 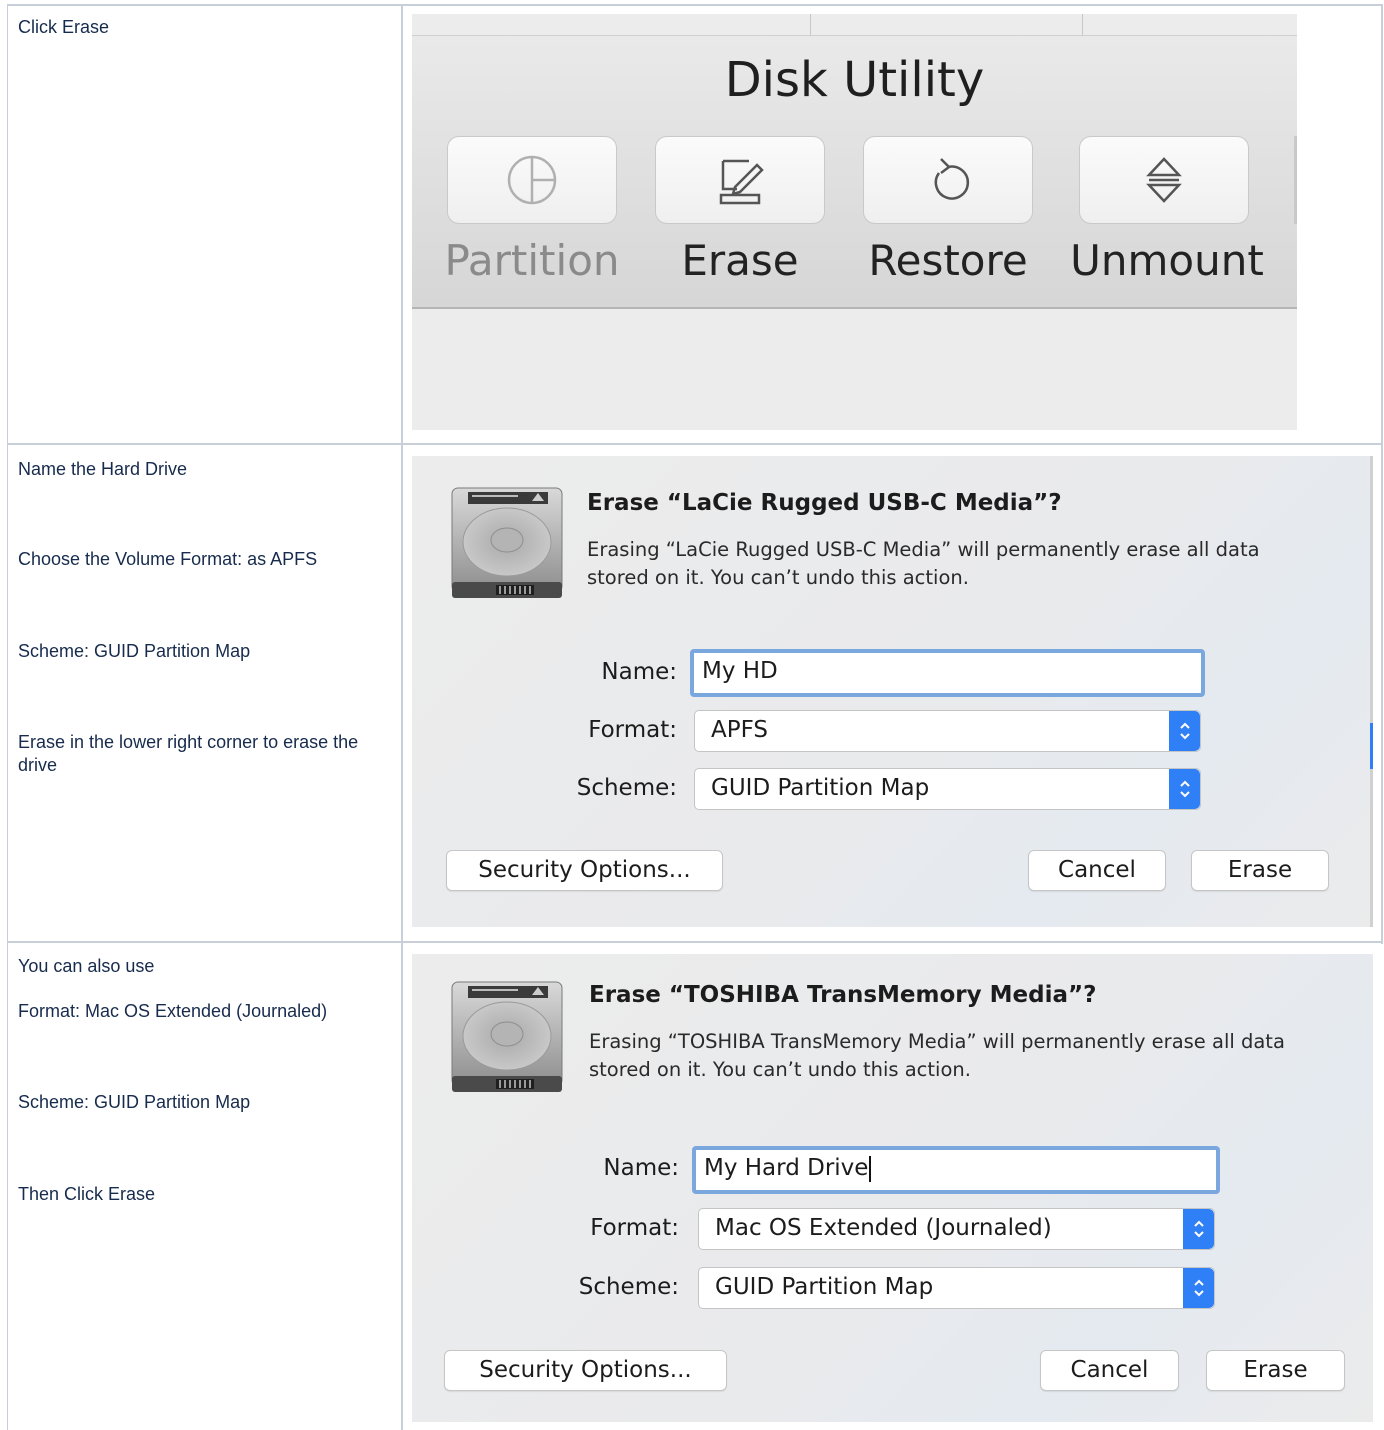 What do you see at coordinates (843, 995) in the screenshot?
I see `dialog-title: Erase “TOSHIBA TransMemory Media”?` at bounding box center [843, 995].